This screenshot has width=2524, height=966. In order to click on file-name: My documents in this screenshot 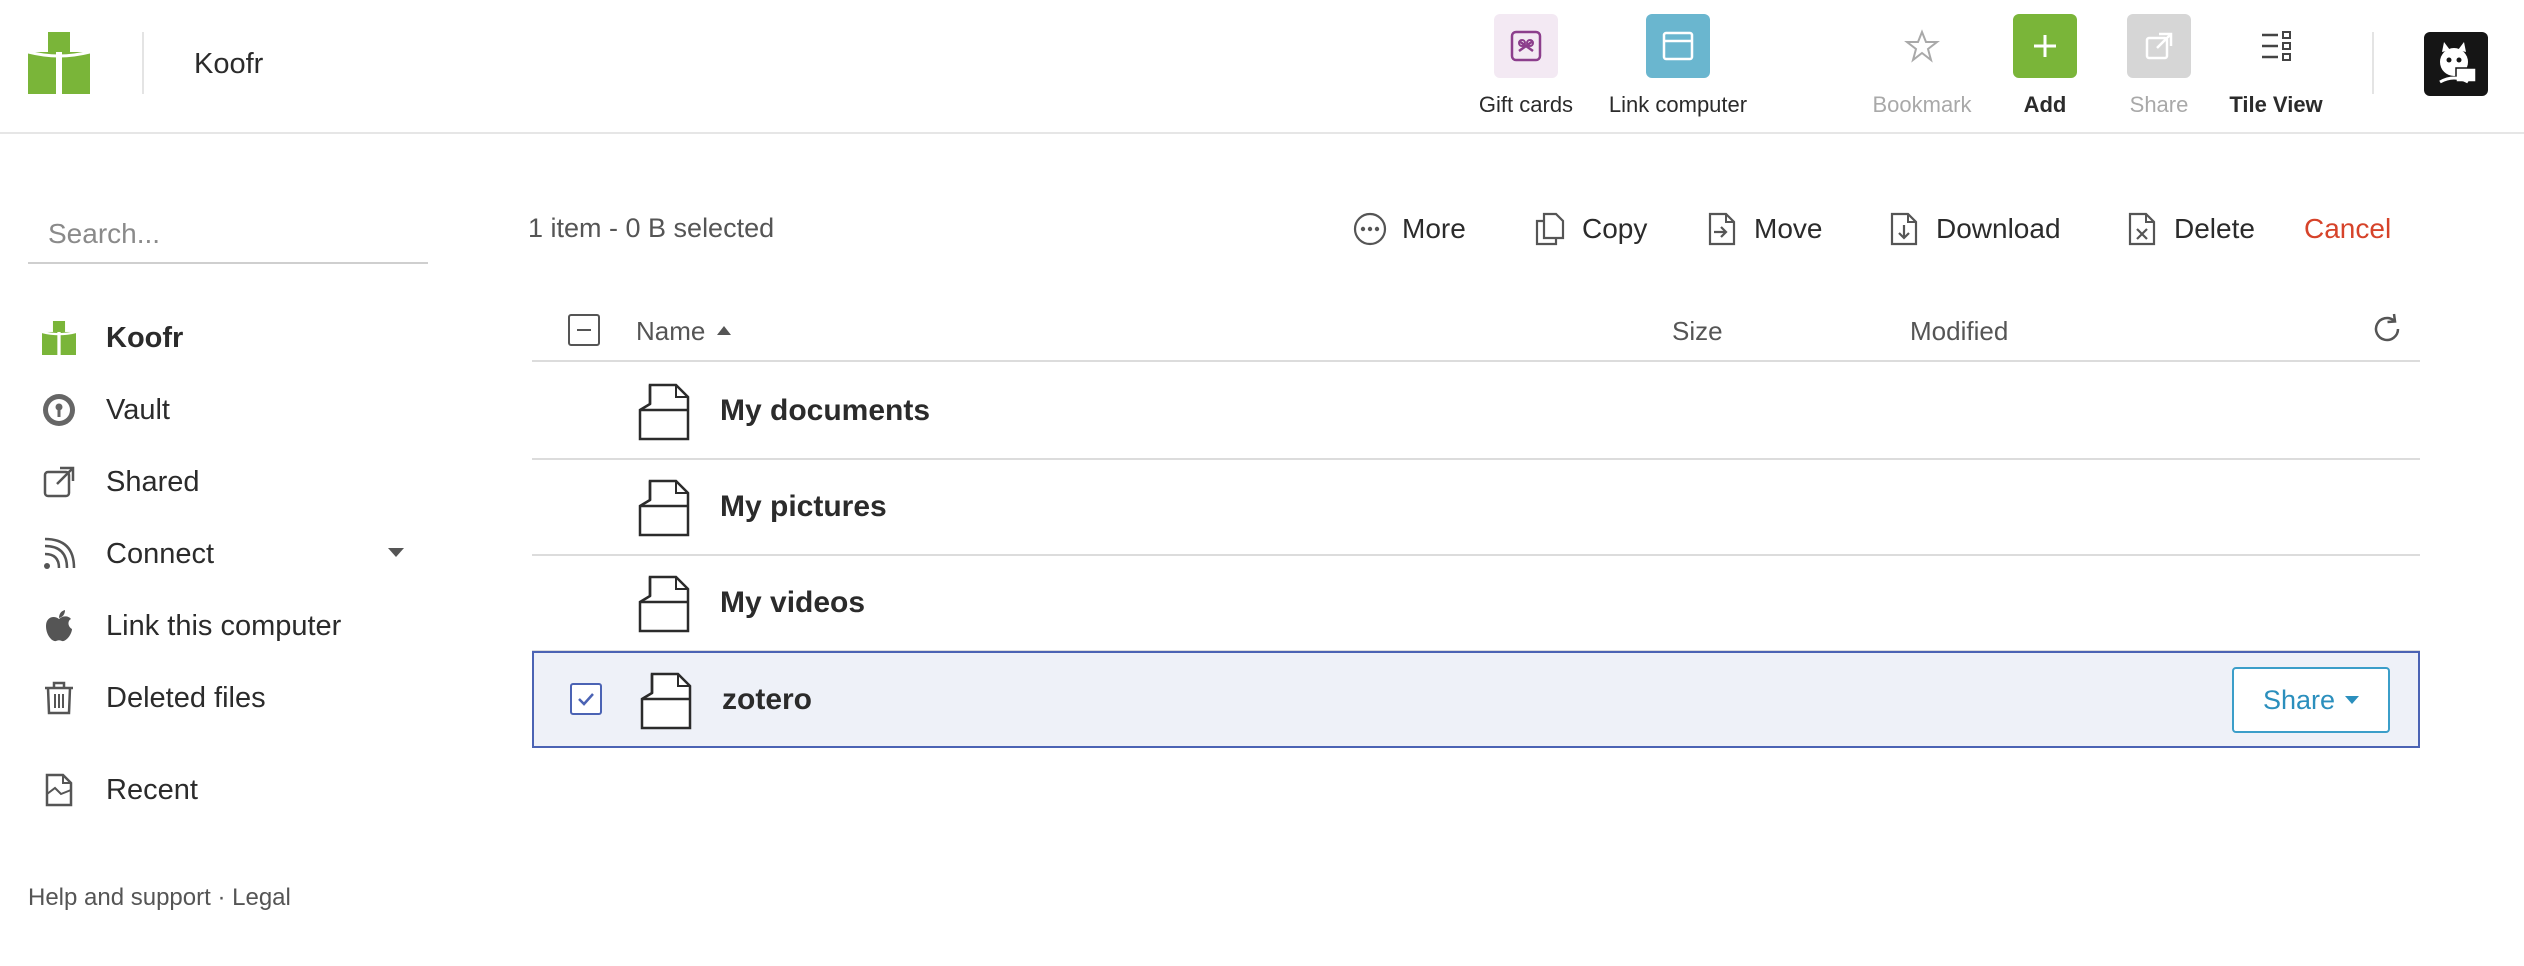, I will do `click(825, 411)`.